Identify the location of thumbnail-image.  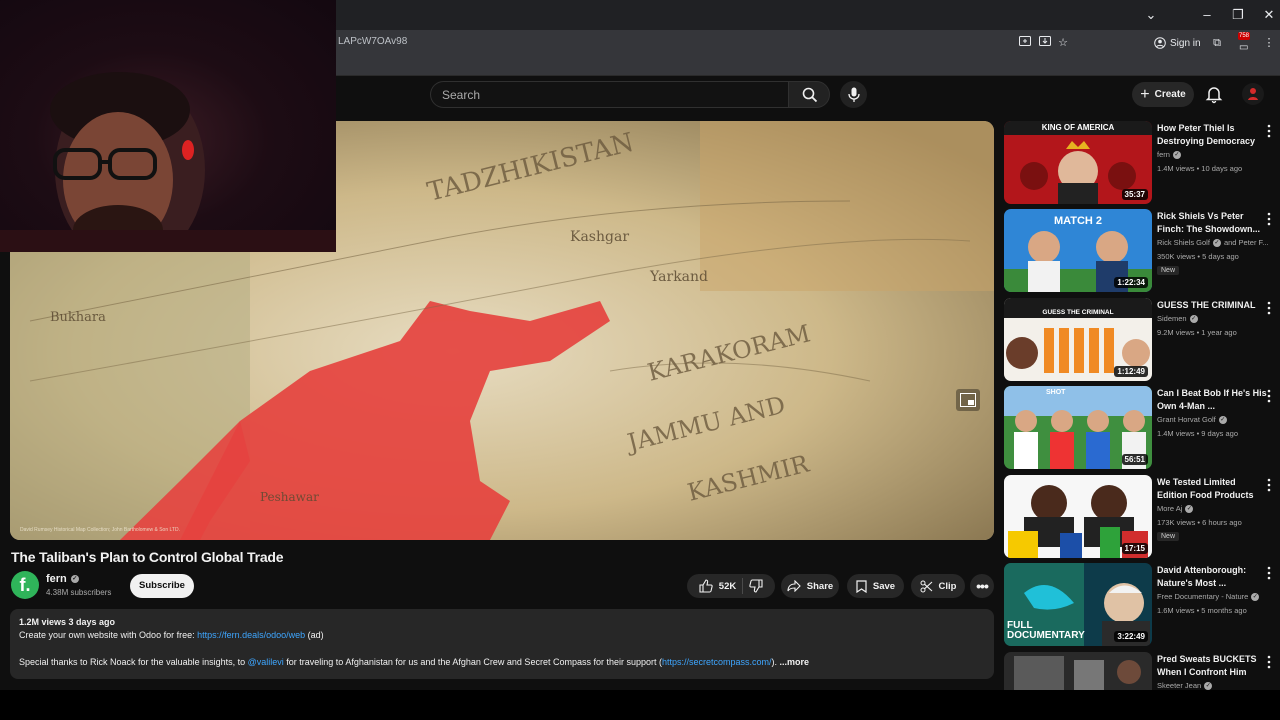
(1078, 671).